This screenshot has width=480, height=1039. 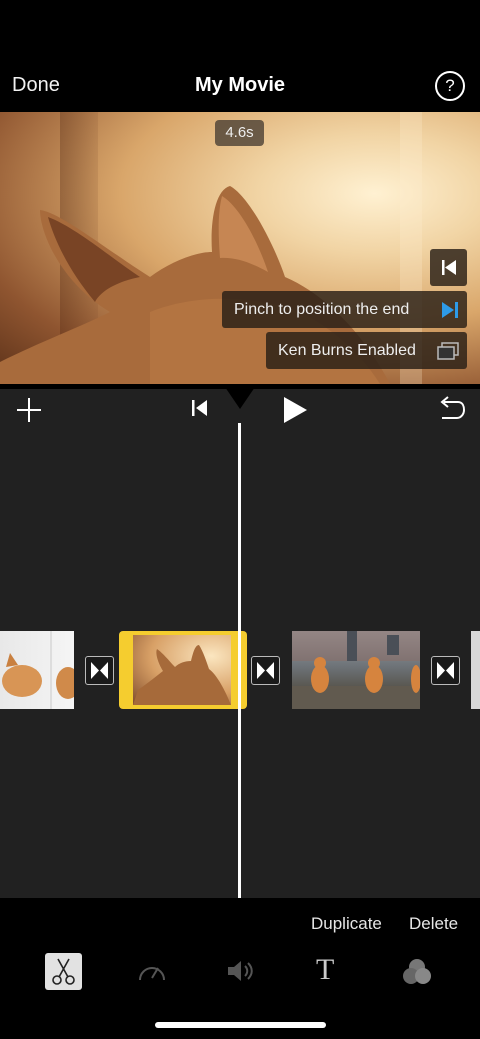 I want to click on duplicate-button: Duplicate, so click(x=346, y=924).